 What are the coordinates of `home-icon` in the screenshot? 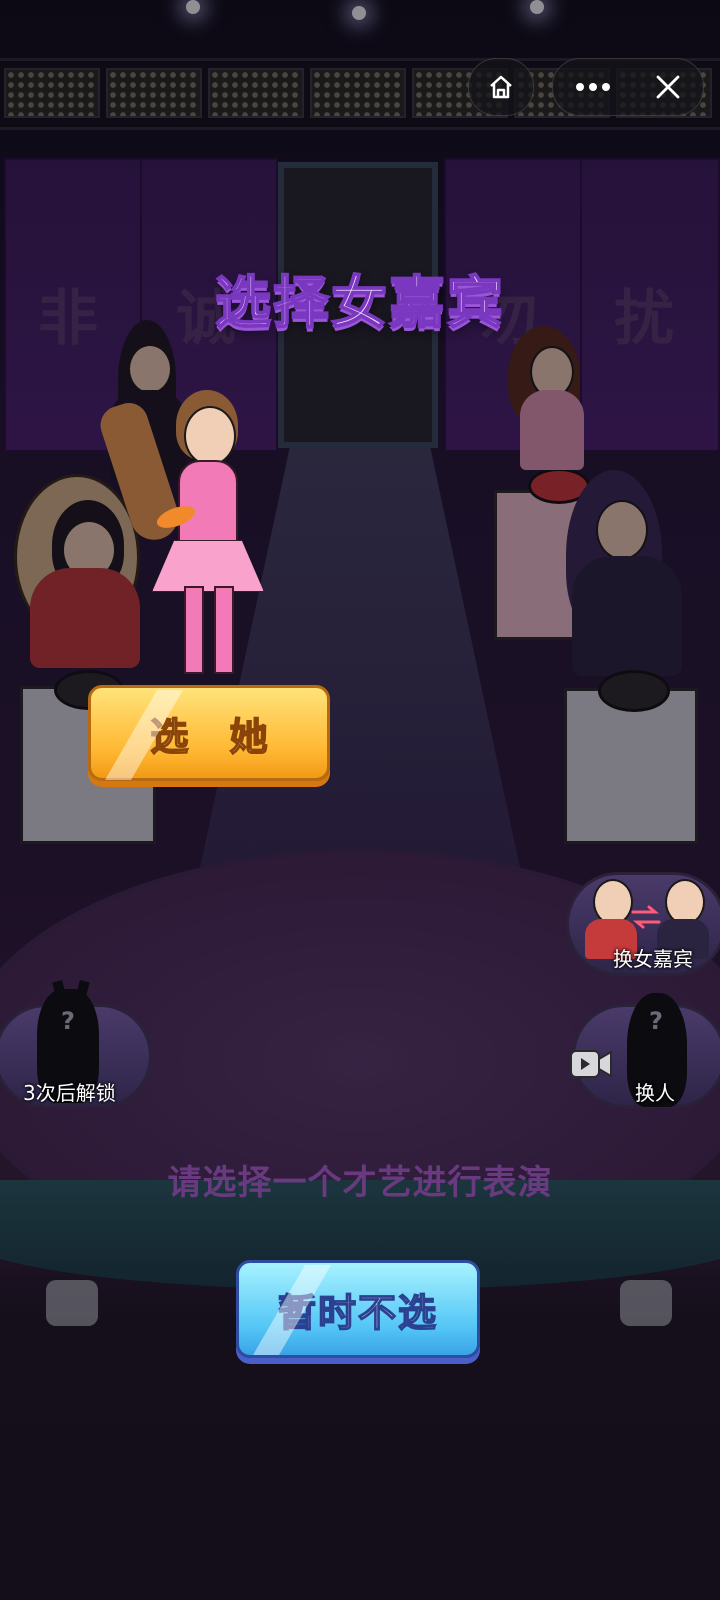 It's located at (501, 87).